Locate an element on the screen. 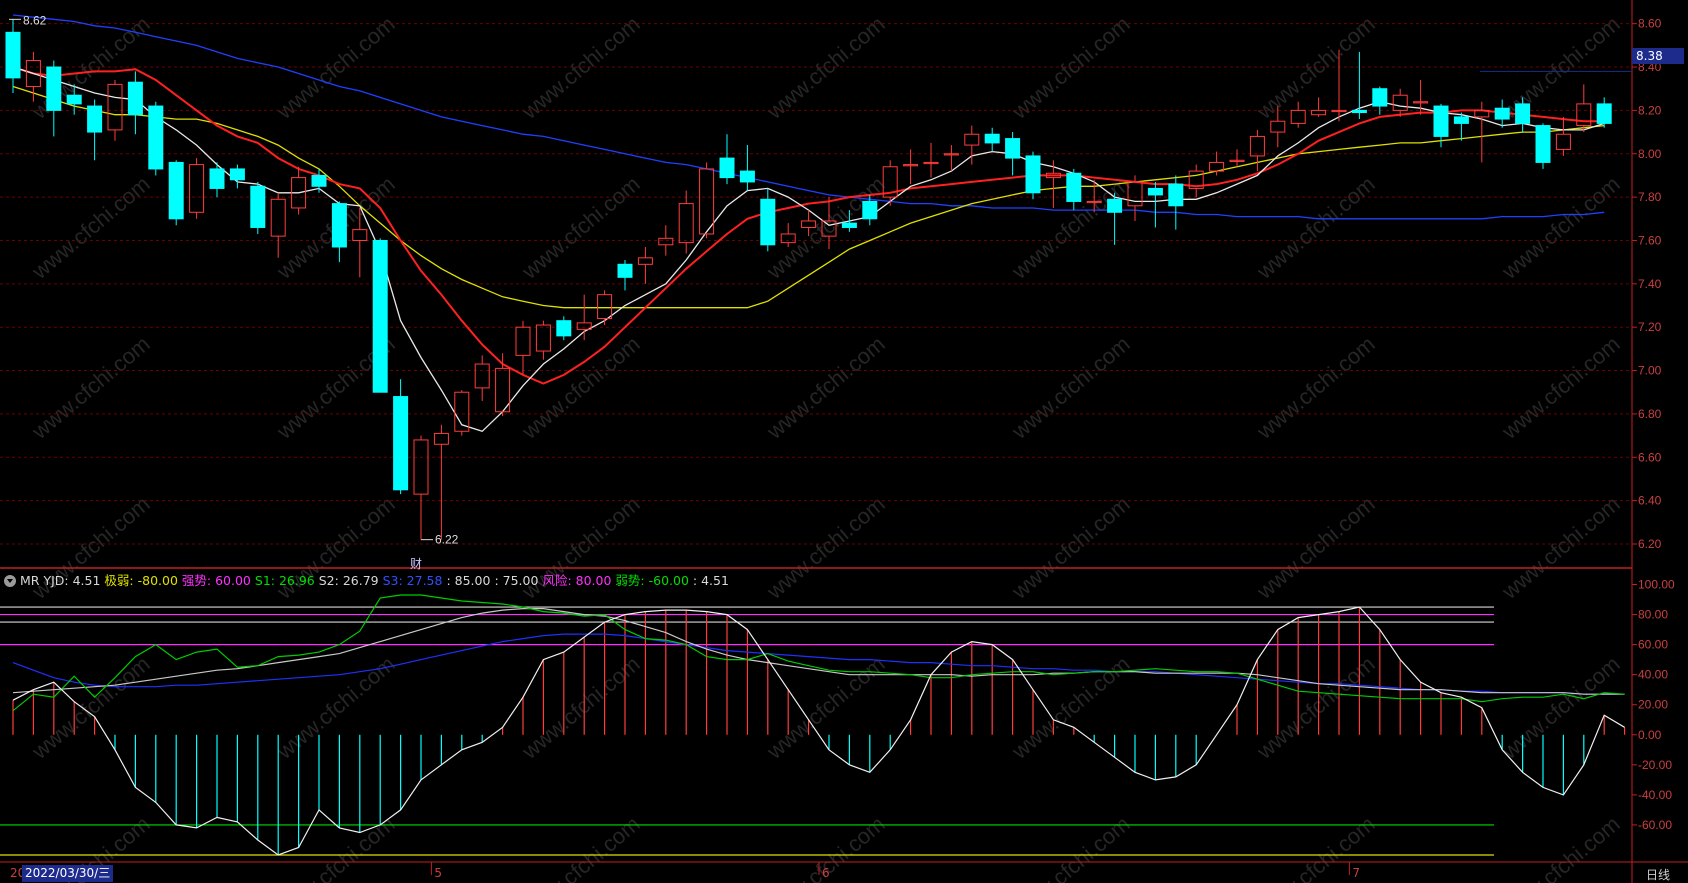 Image resolution: width=1688 pixels, height=883 pixels. indicator-tick-label: -40.00 is located at coordinates (1655, 795).